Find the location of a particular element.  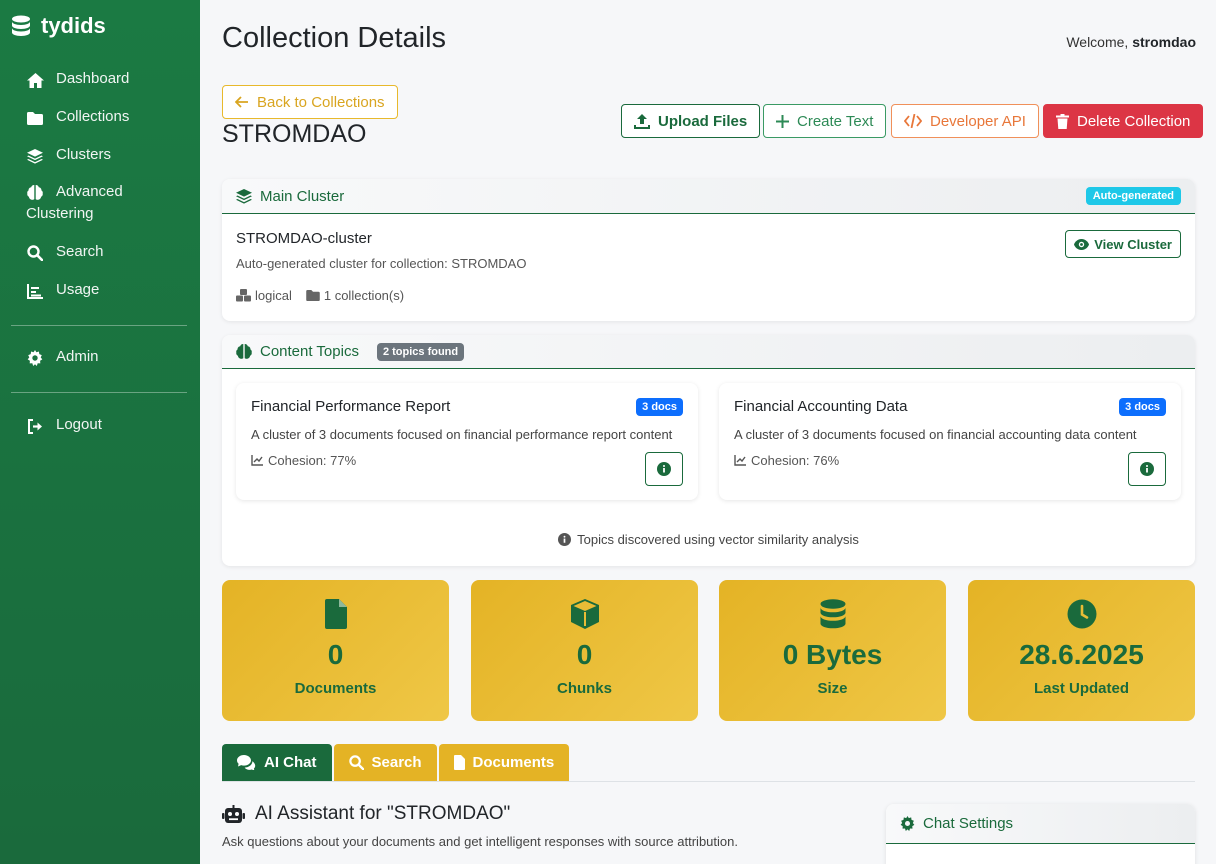

chat-settings-header: Chat Settings is located at coordinates (1040, 824).